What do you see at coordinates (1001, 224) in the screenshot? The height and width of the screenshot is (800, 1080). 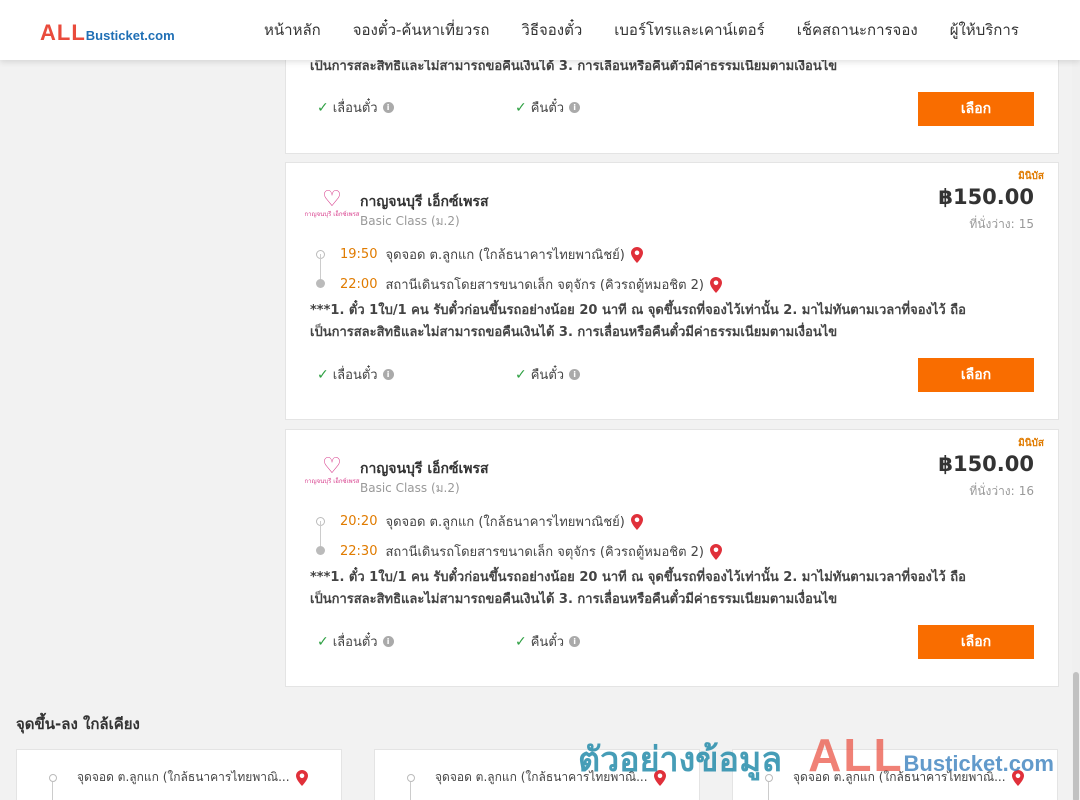 I see `seats-available: ที่นั่งว่าง: 15` at bounding box center [1001, 224].